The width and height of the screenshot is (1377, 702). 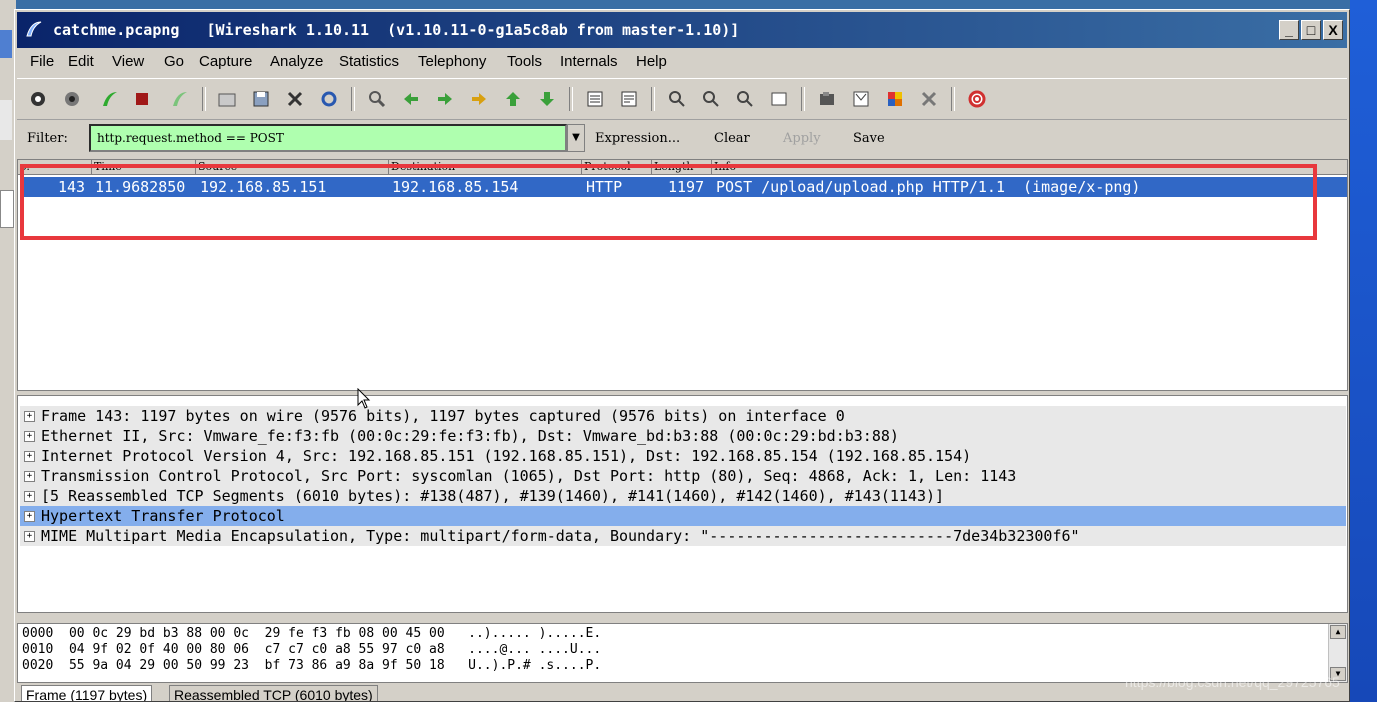 I want to click on interfaces-icon, so click(x=38, y=99).